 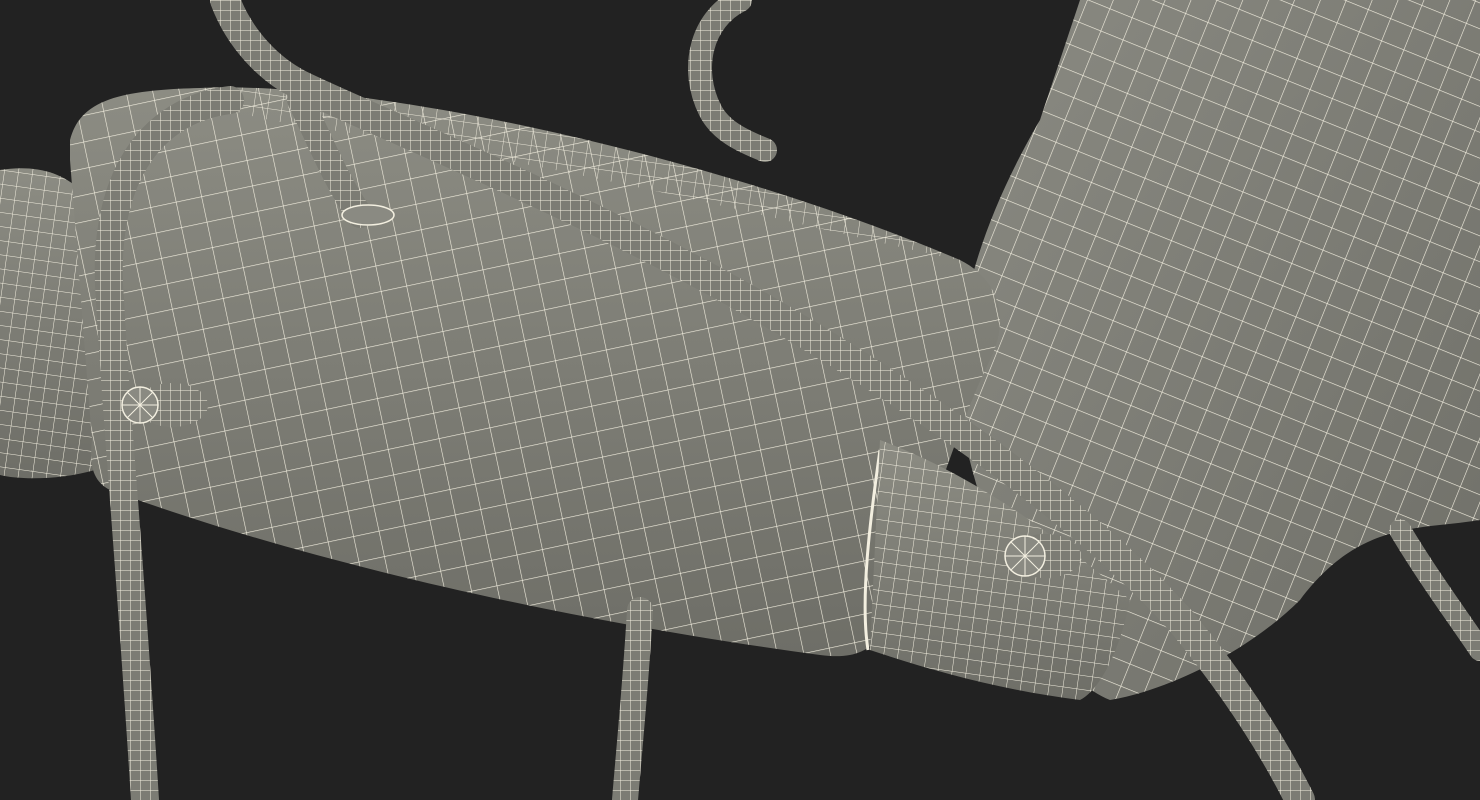 I want to click on frame-tube-end-cap, so click(x=368, y=215).